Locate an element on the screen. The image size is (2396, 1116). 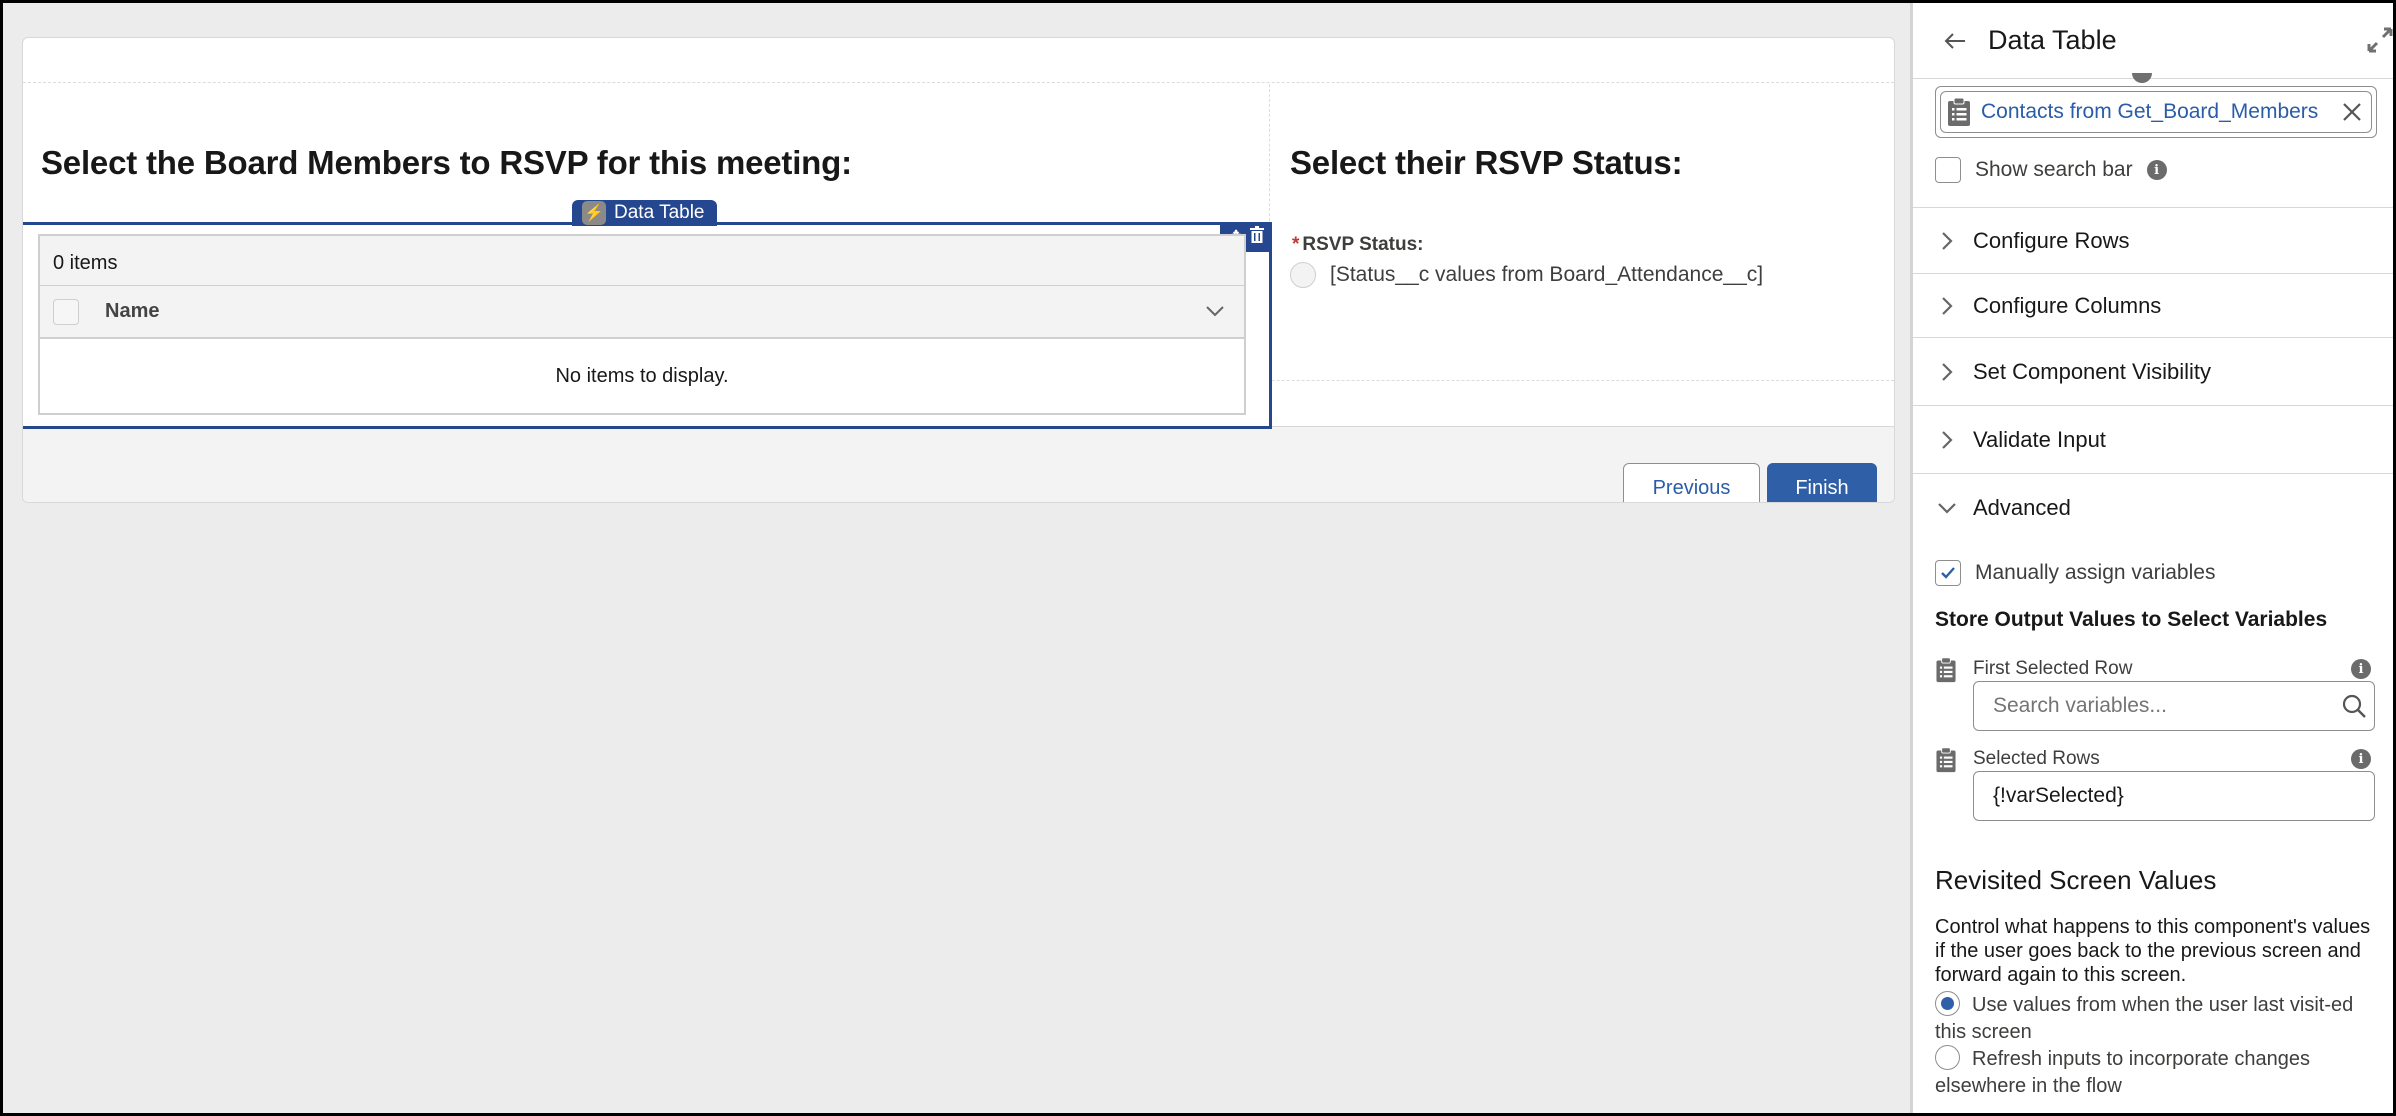
radio-selected is located at coordinates (1947, 1003).